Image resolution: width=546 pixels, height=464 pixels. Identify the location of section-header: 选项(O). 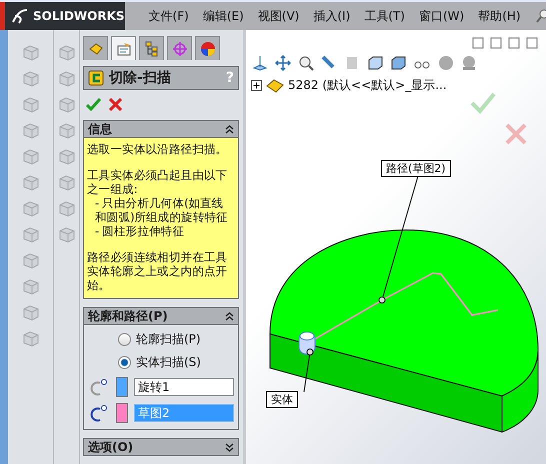
(161, 447).